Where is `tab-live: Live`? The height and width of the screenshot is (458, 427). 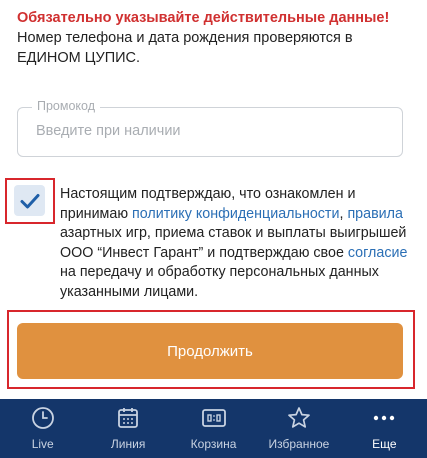
tab-live: Live is located at coordinates (42, 428).